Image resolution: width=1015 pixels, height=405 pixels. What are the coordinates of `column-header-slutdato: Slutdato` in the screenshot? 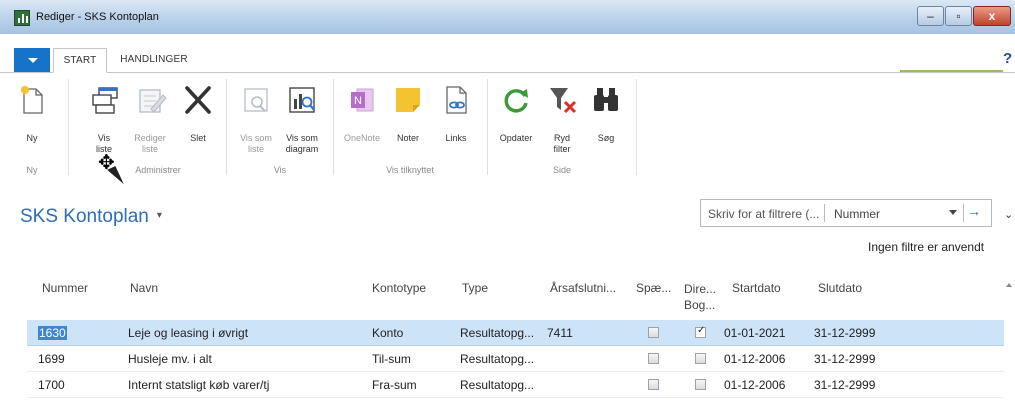 It's located at (840, 288).